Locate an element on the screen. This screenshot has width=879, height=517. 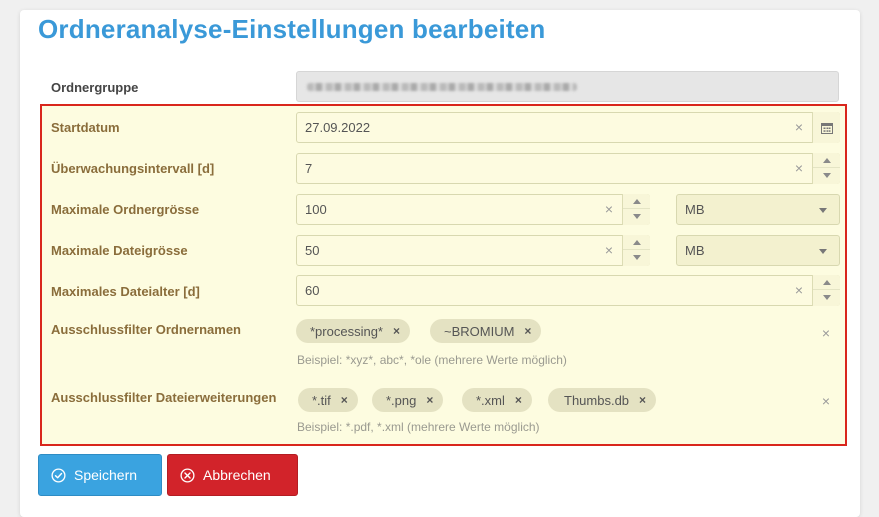
interval-clear-icon: × is located at coordinates (799, 168).